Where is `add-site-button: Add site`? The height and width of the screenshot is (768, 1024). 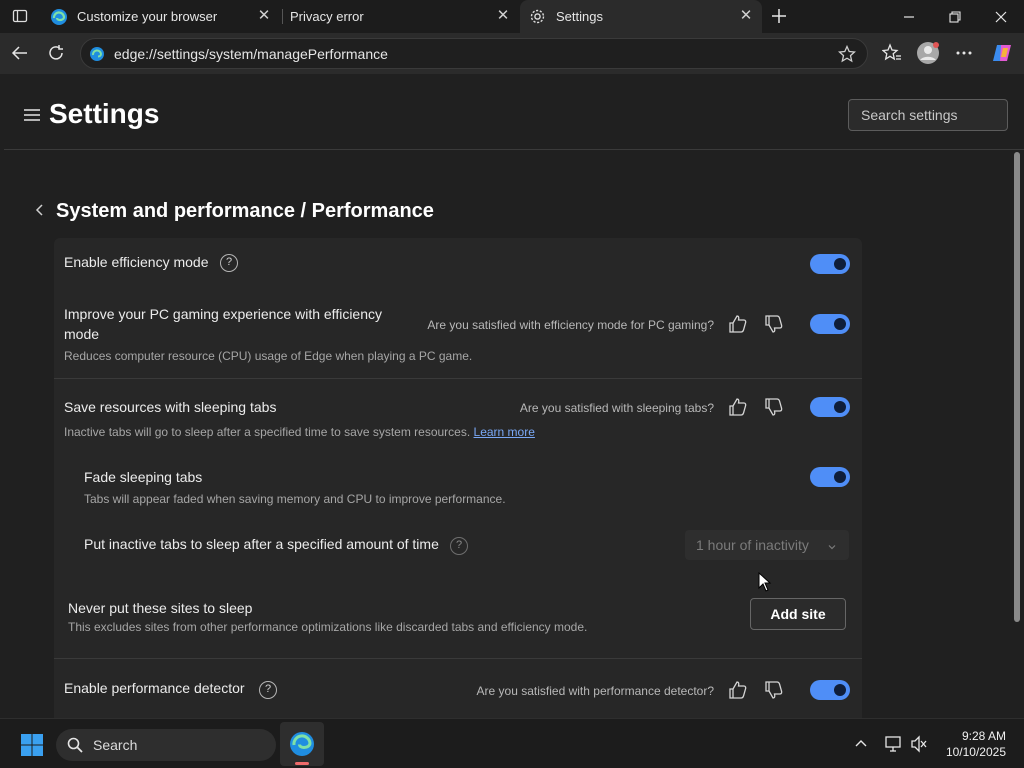
add-site-button: Add site is located at coordinates (798, 614).